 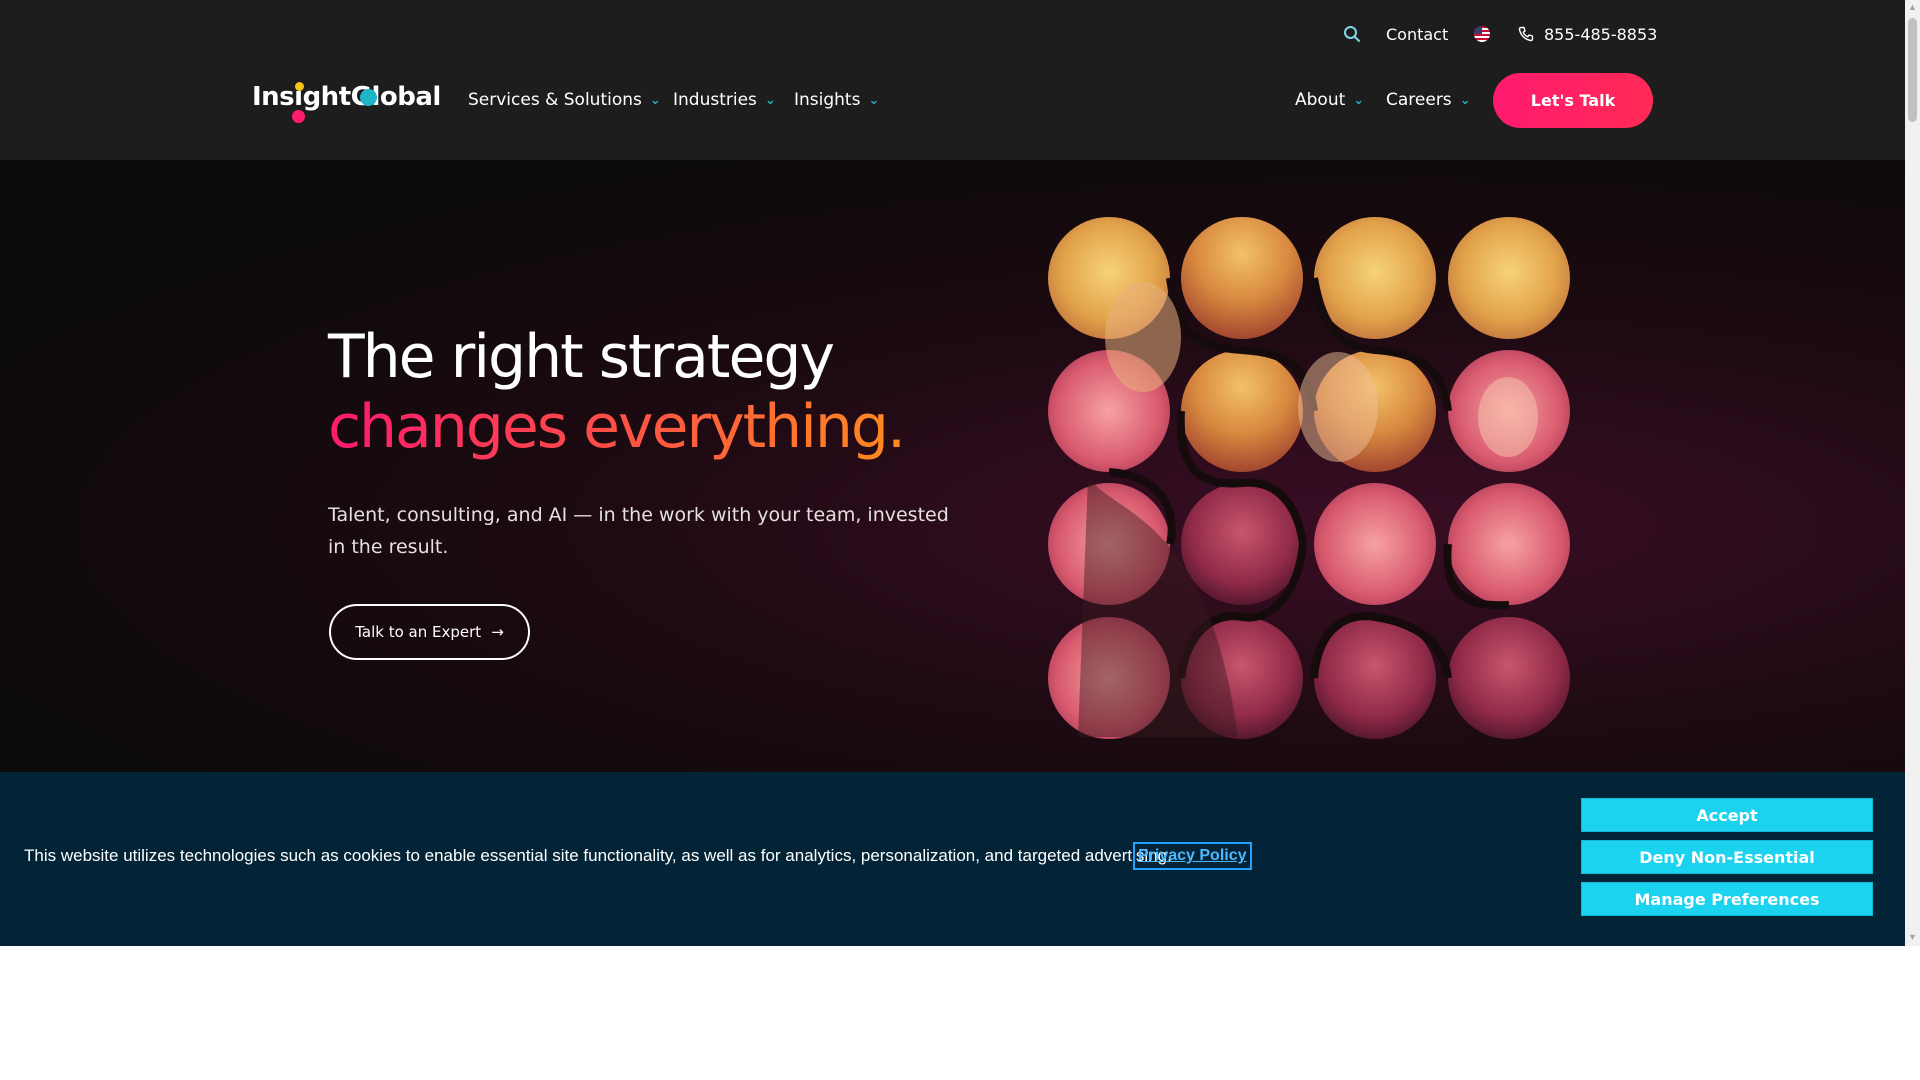 I want to click on scroll-up-arrow-icon: ▲, so click(x=1912, y=7).